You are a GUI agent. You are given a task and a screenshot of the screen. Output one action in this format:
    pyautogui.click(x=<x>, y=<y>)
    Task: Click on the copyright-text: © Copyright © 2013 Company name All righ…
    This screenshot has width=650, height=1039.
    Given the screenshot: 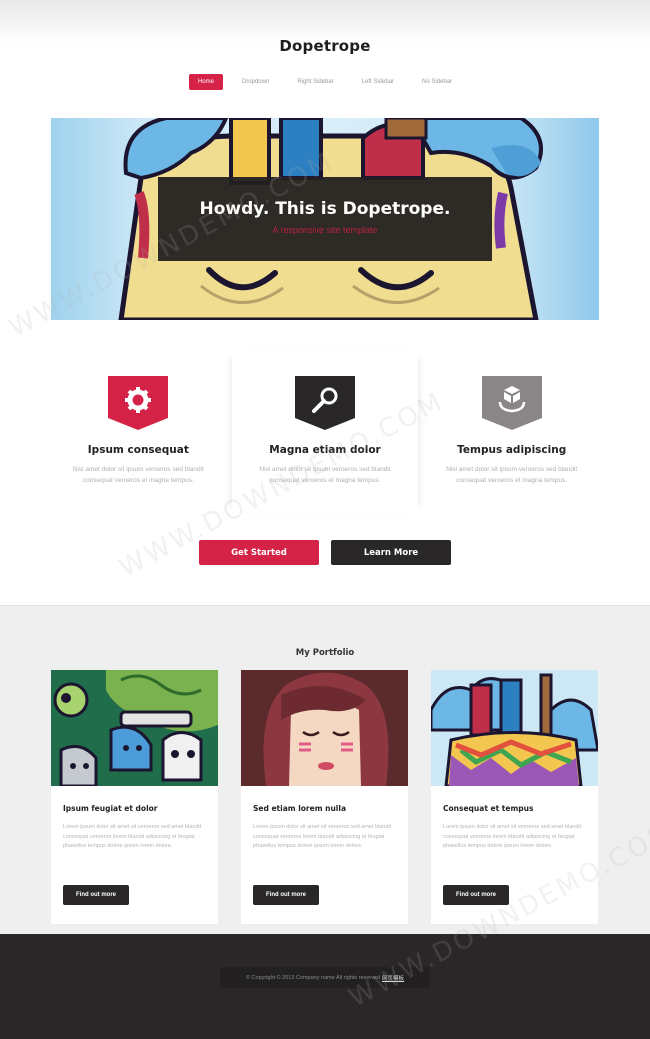 What is the action you would take?
    pyautogui.click(x=313, y=977)
    